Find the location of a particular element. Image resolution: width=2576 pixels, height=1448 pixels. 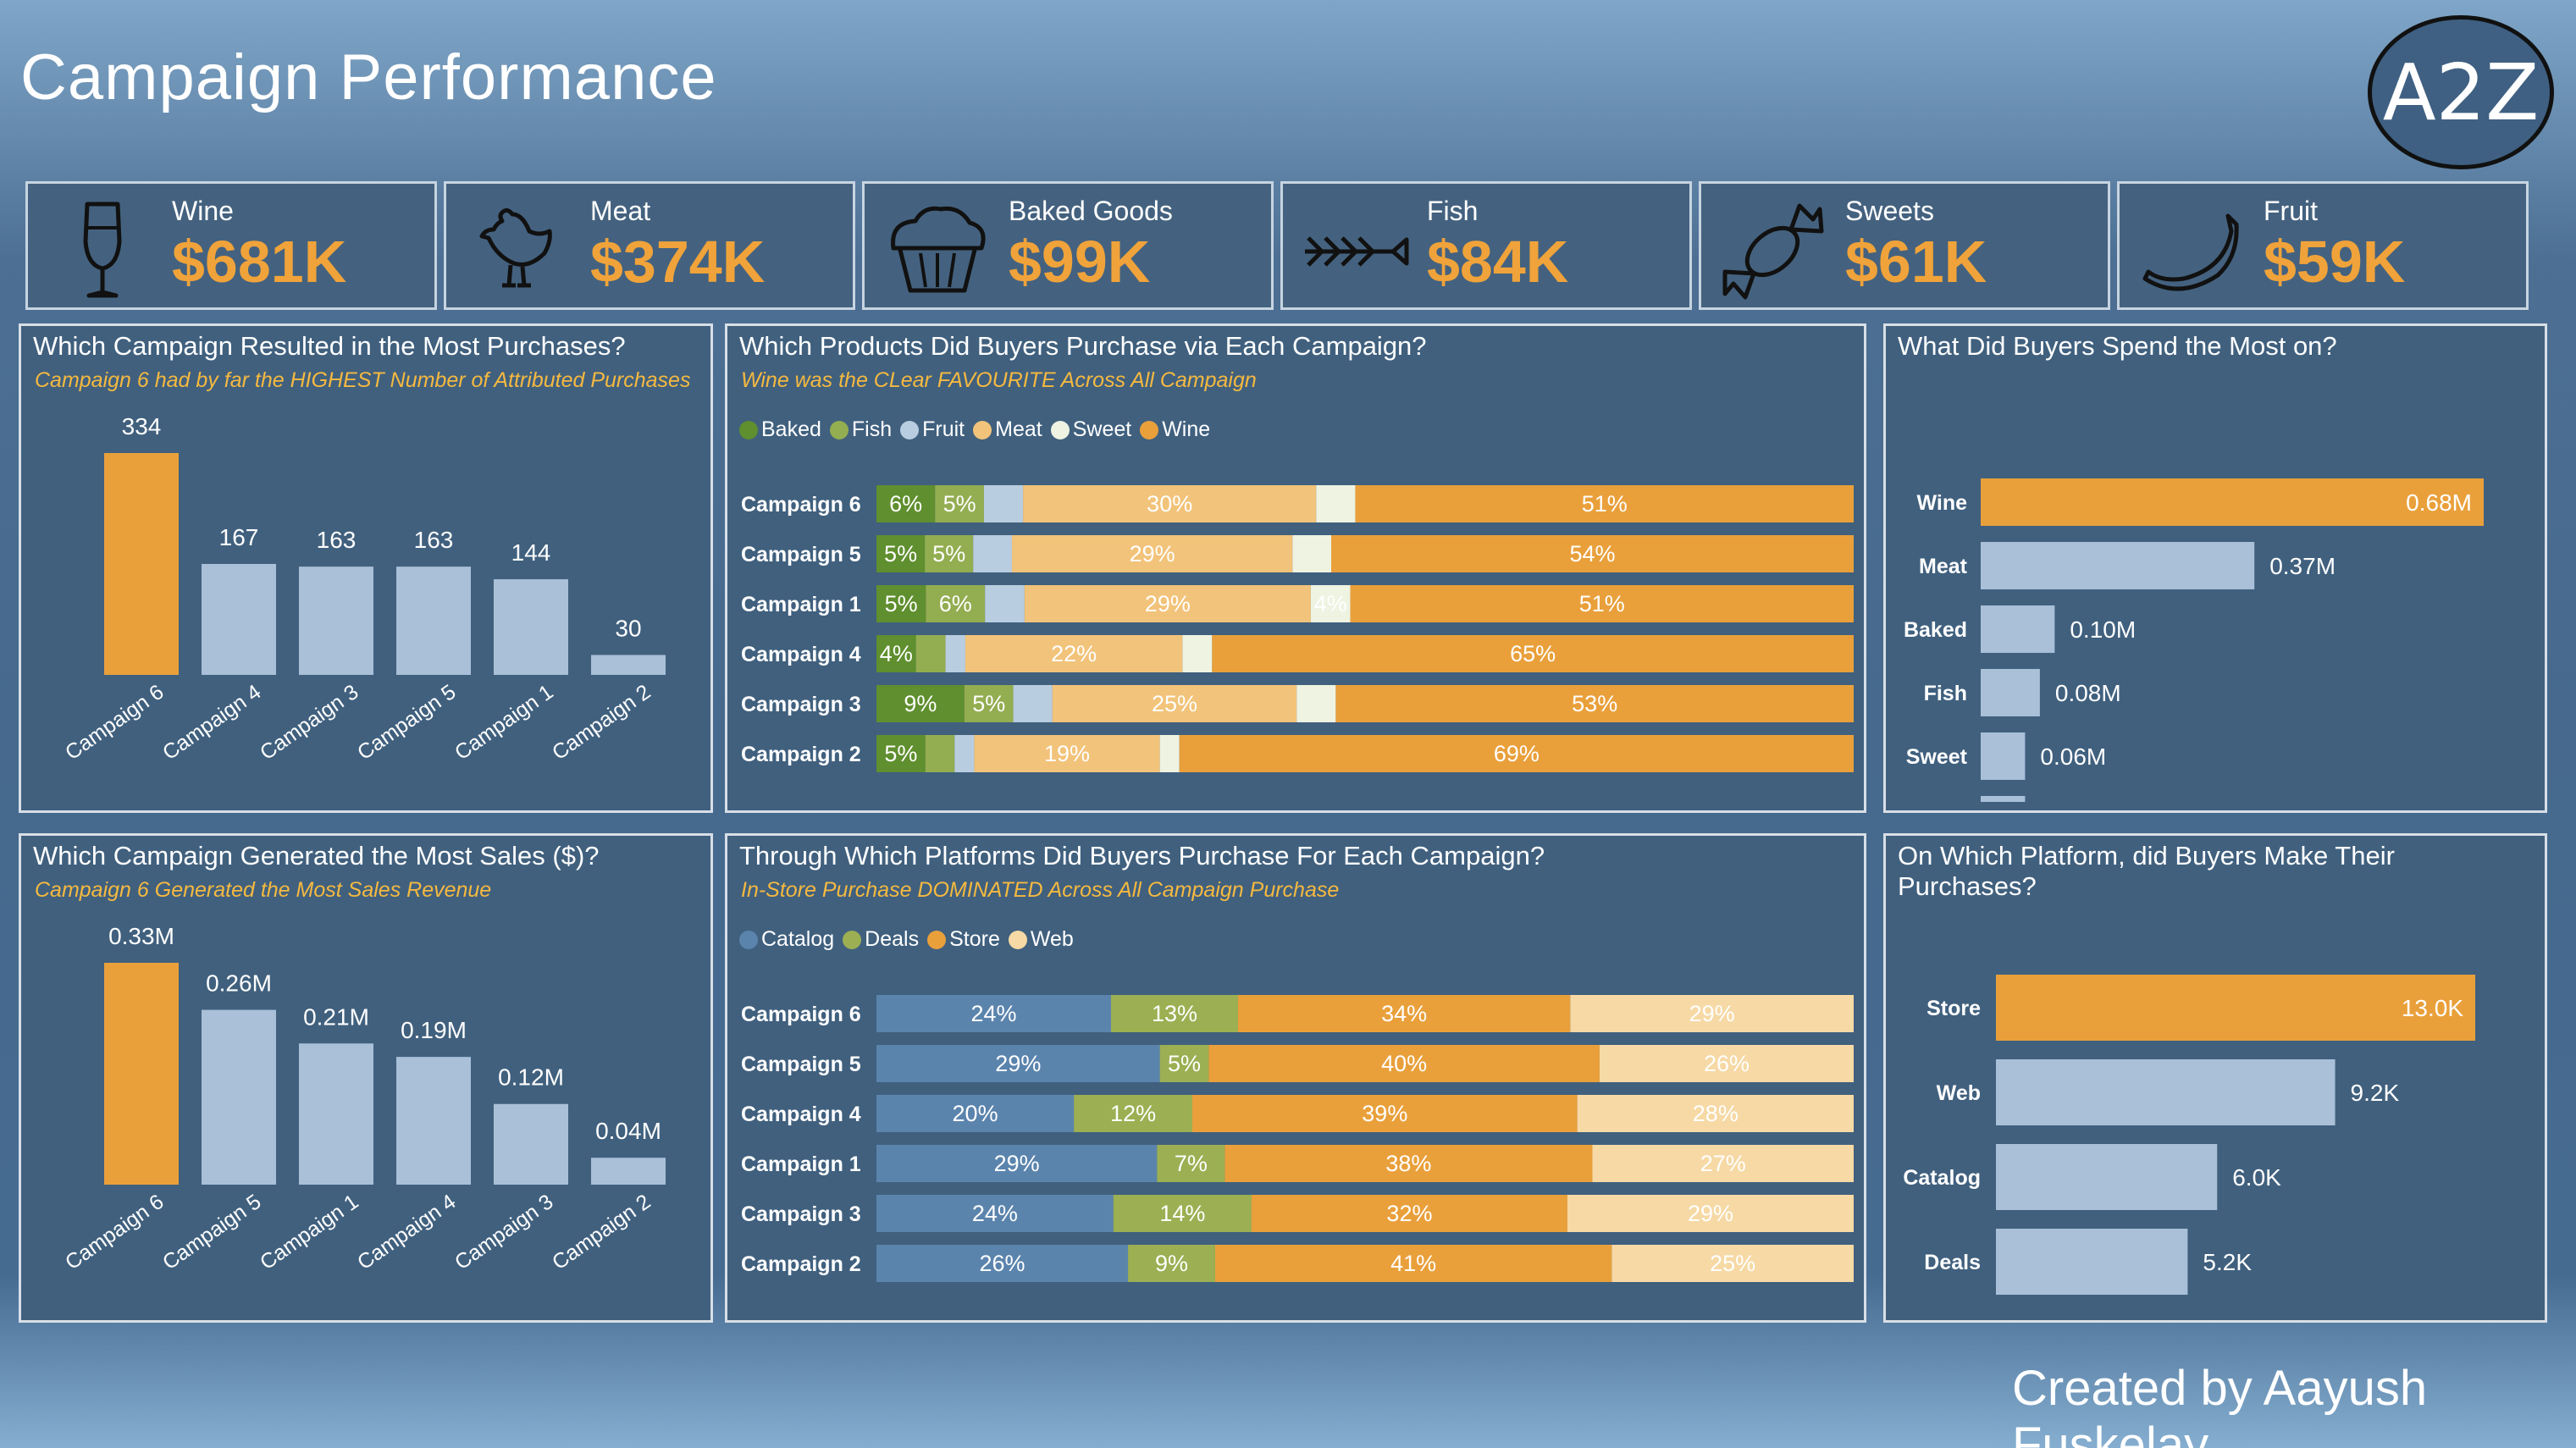

legend-item: Deals is located at coordinates (881, 939).